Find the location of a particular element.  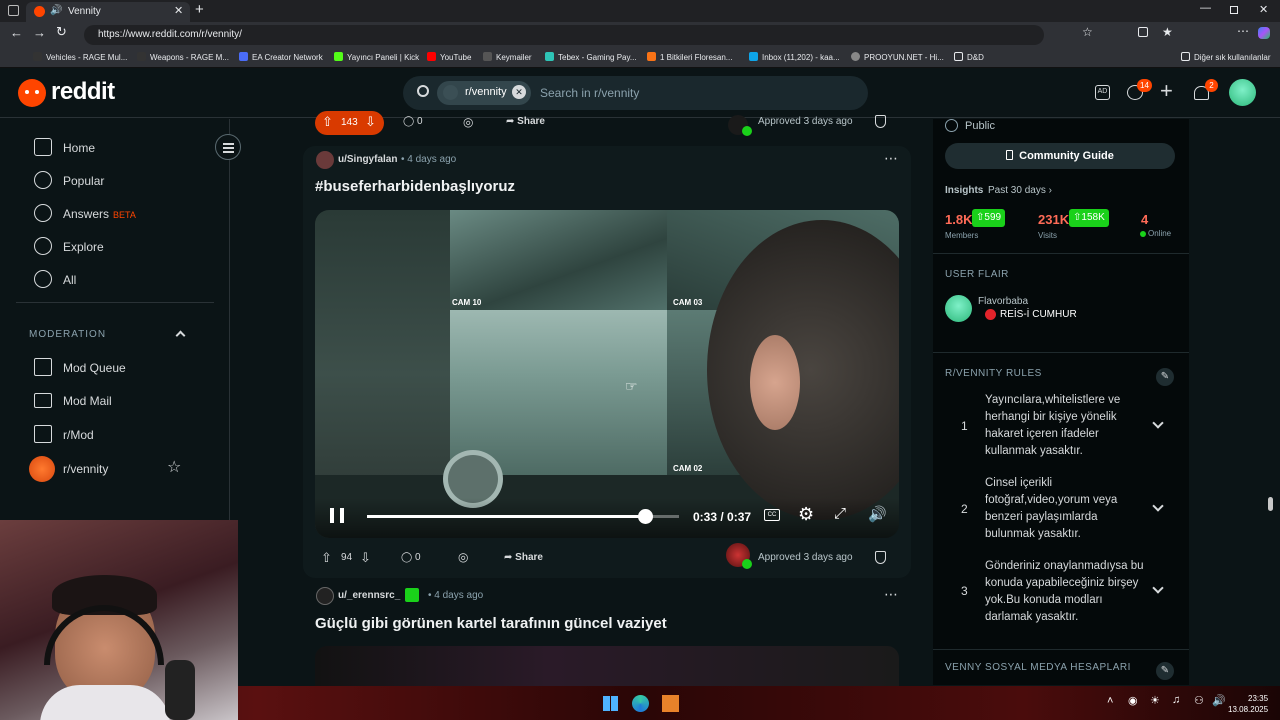

post-title: #buseferharbidenbaşlıyoruz is located at coordinates (415, 186).